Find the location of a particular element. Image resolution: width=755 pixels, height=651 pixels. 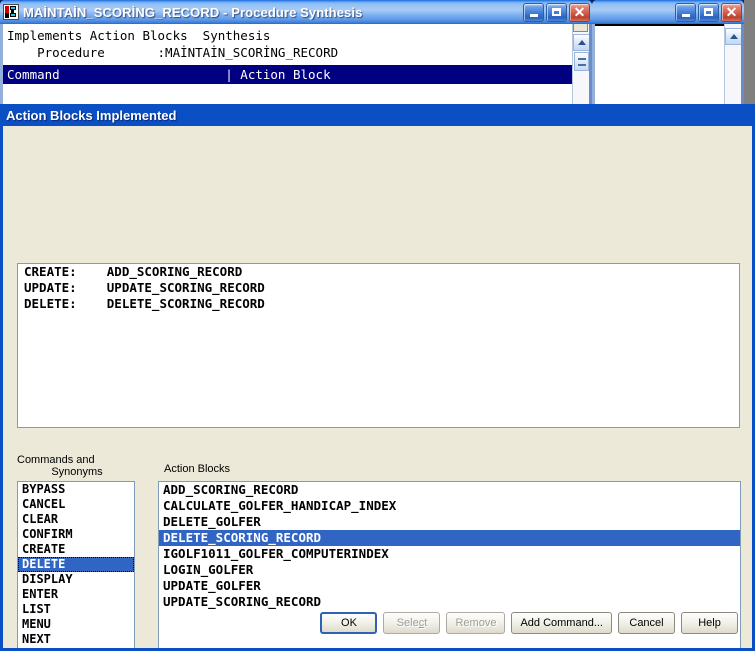

command-list-item: CONFIRM is located at coordinates (76, 534).